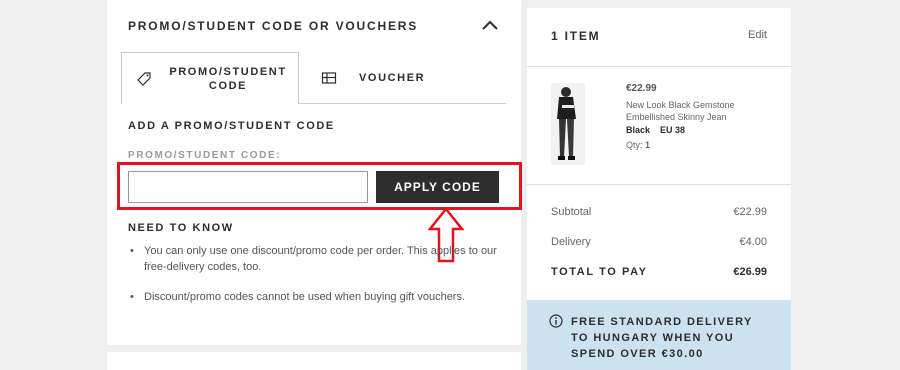 The height and width of the screenshot is (370, 900). What do you see at coordinates (750, 212) in the screenshot?
I see `subtotal-value: €22.99` at bounding box center [750, 212].